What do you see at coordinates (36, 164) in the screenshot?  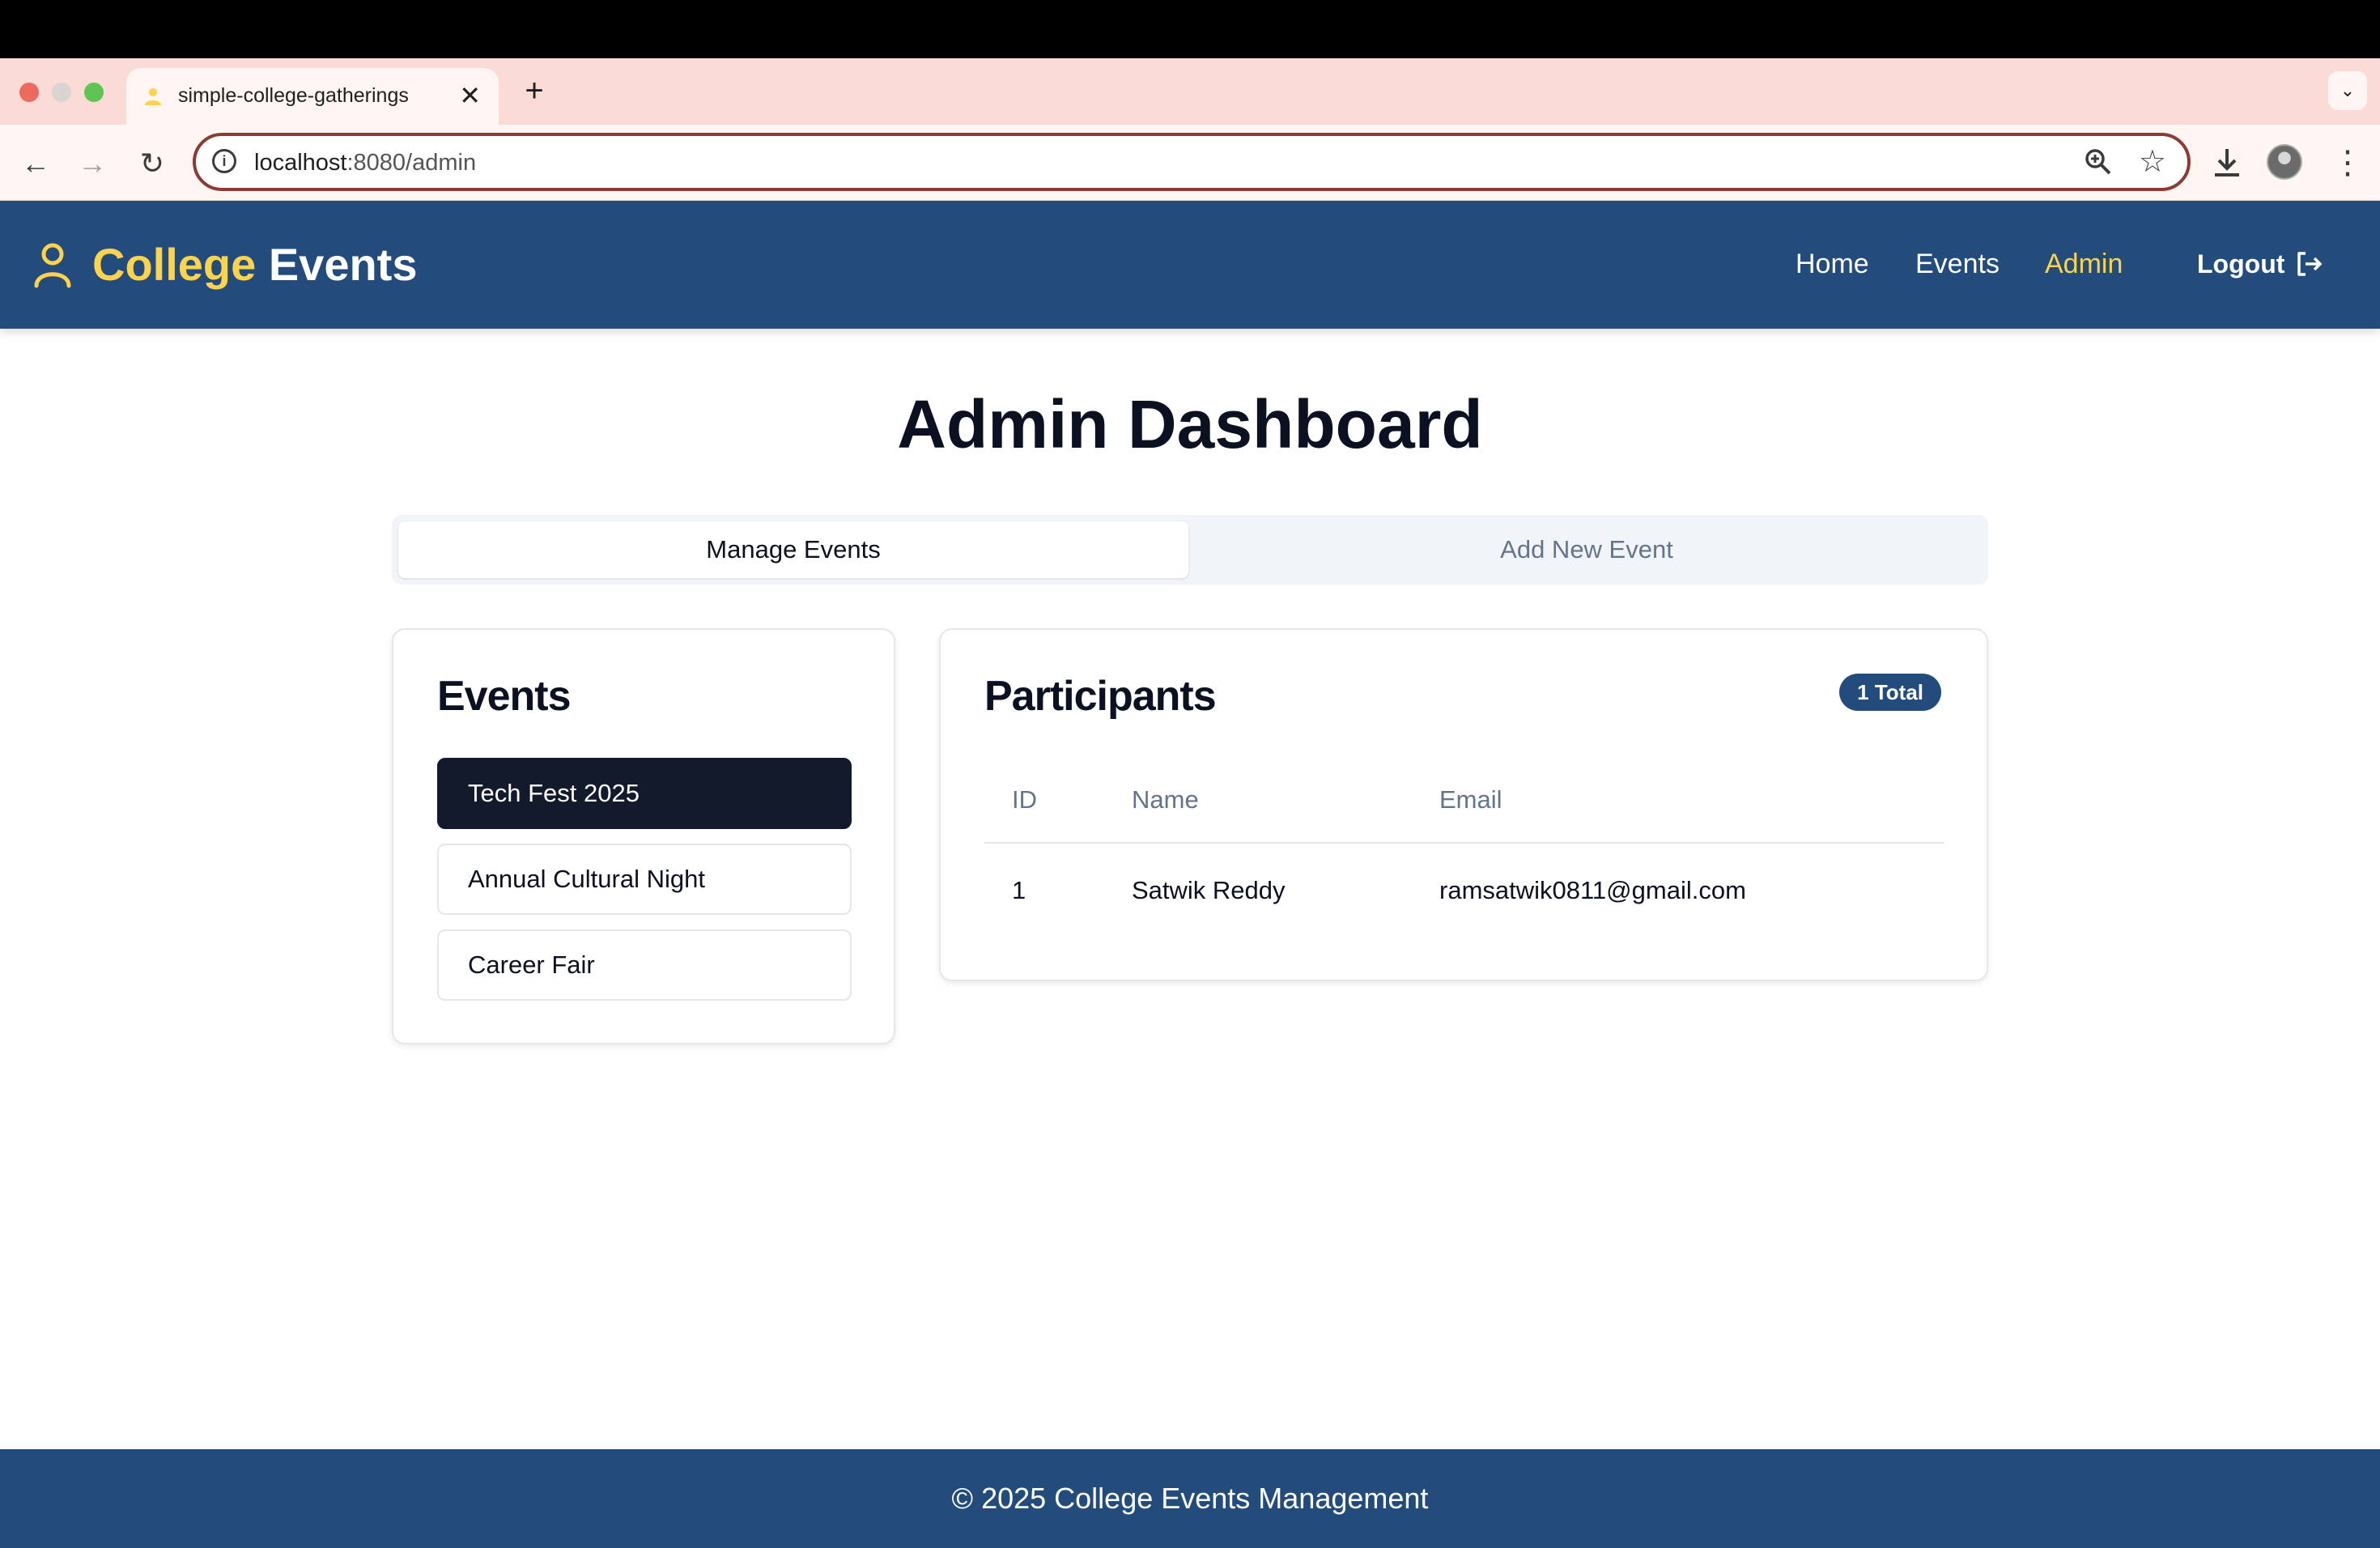 I see `back-icon: ←` at bounding box center [36, 164].